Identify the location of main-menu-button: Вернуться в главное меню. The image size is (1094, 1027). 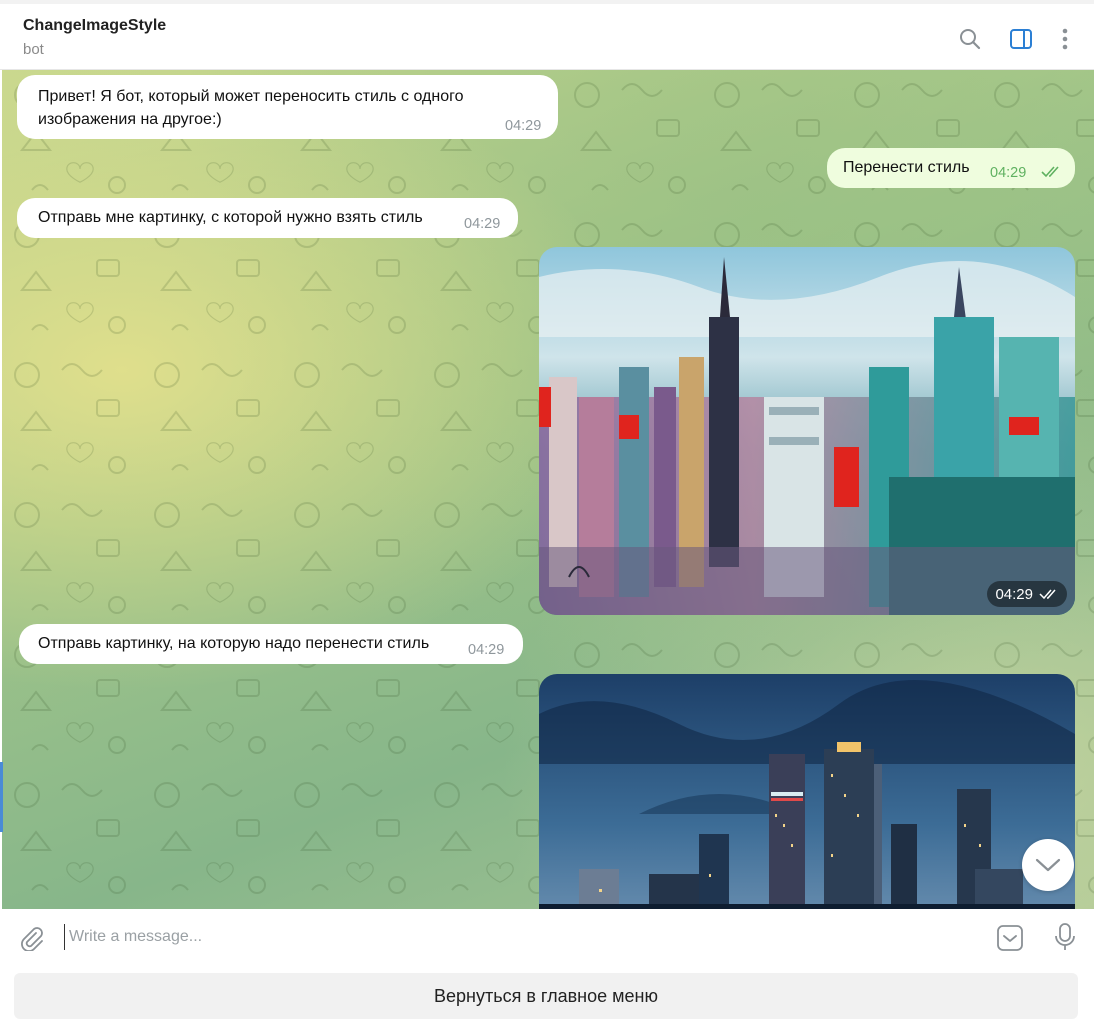
(546, 996).